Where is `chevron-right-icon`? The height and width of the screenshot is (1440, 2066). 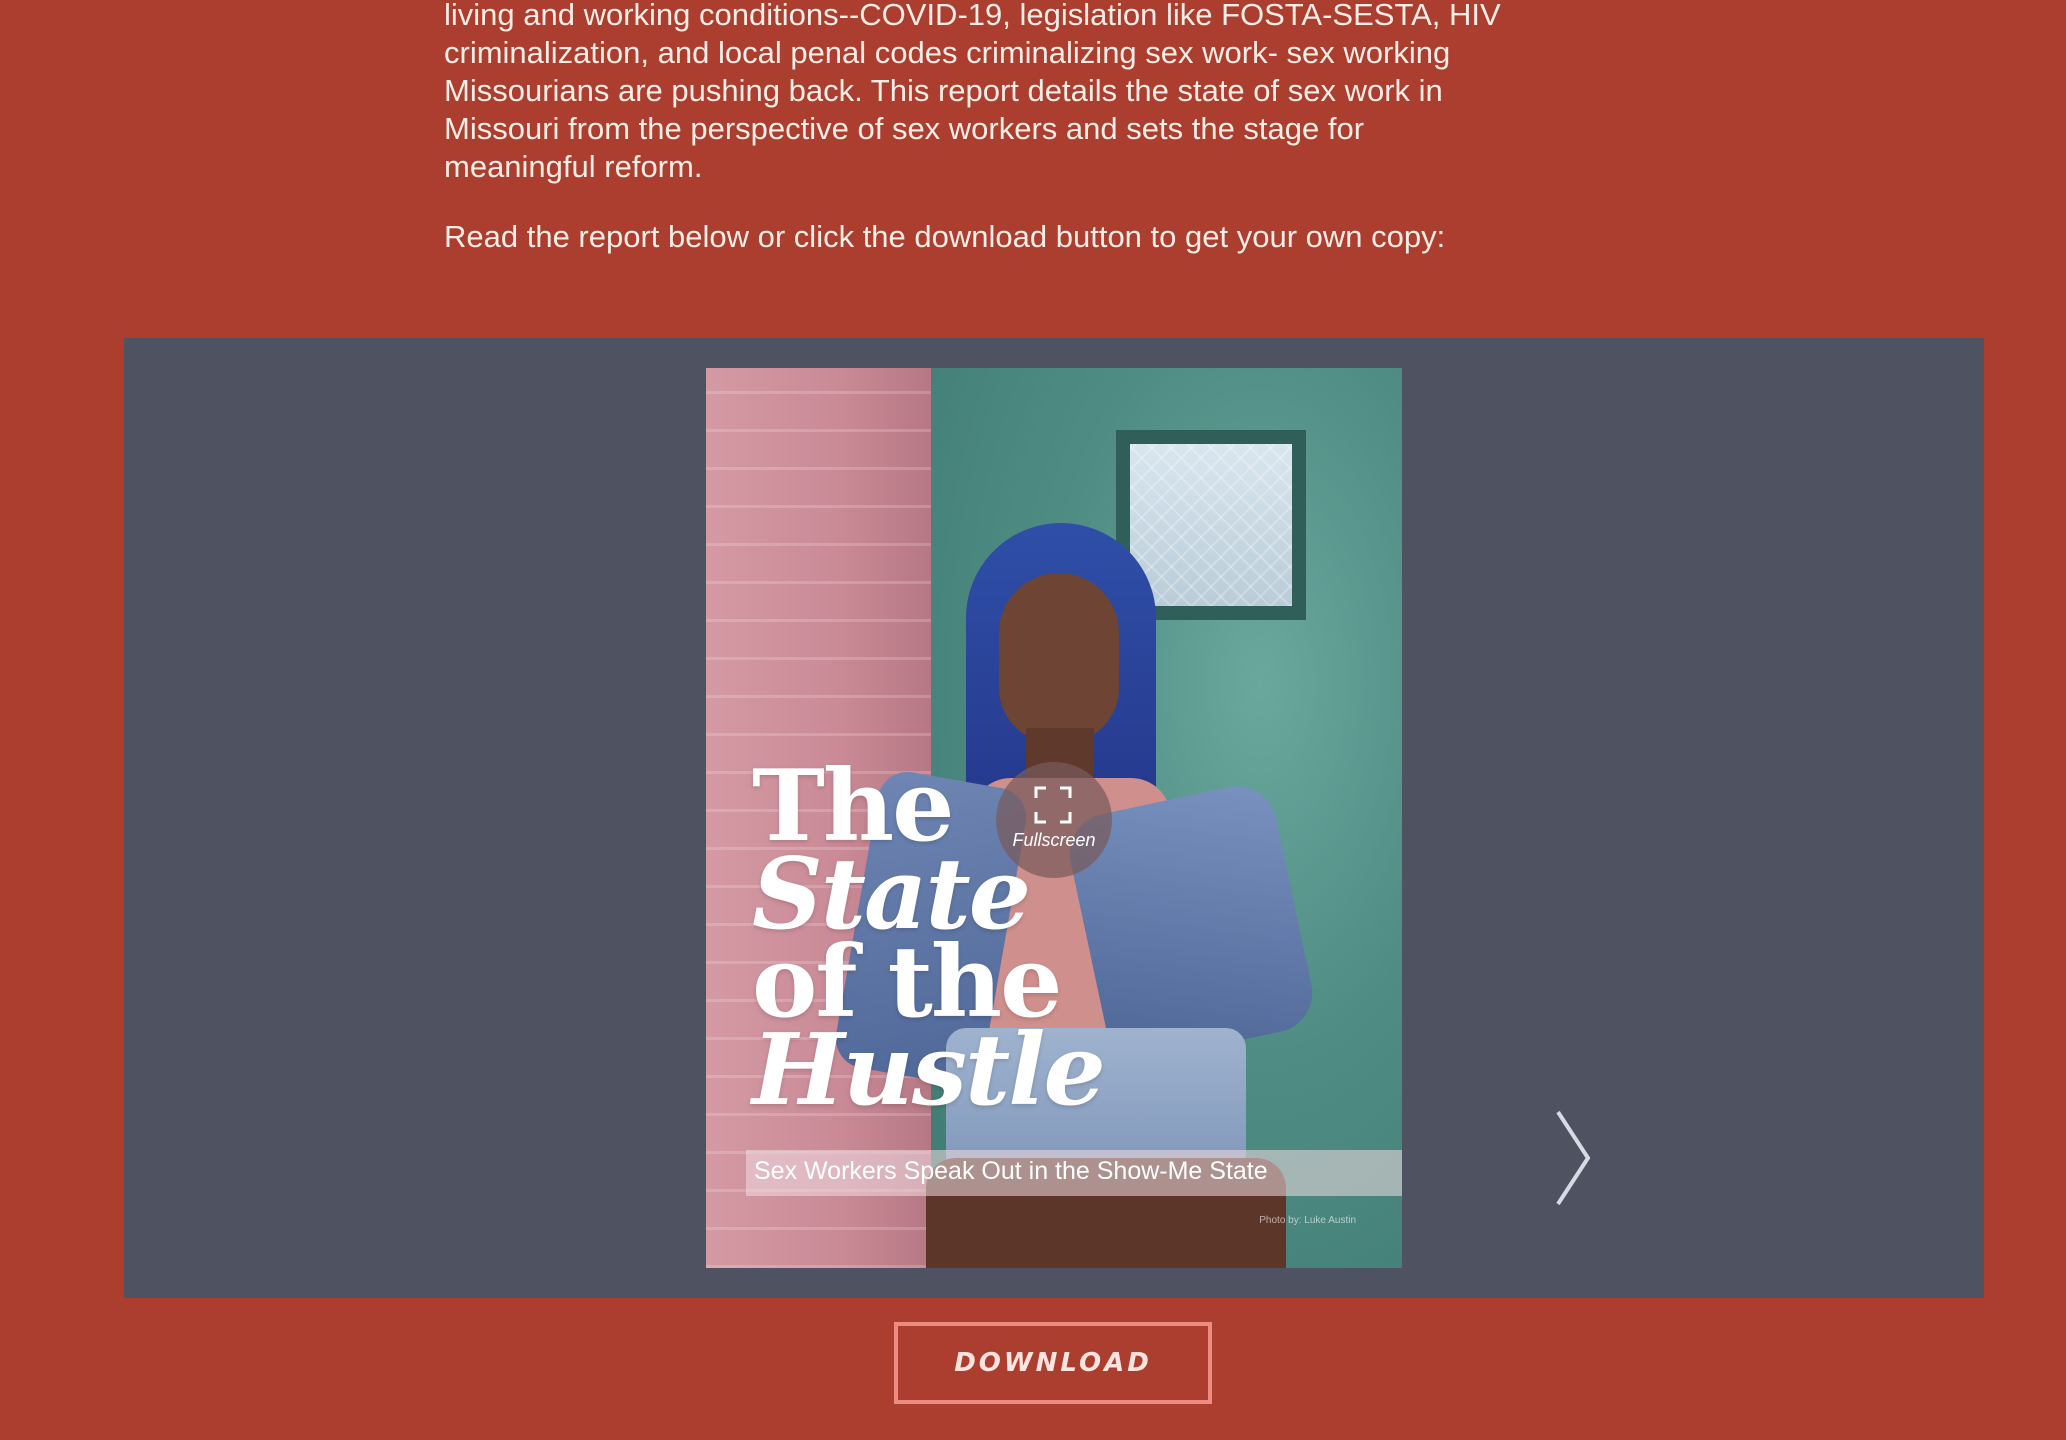 chevron-right-icon is located at coordinates (1573, 1158).